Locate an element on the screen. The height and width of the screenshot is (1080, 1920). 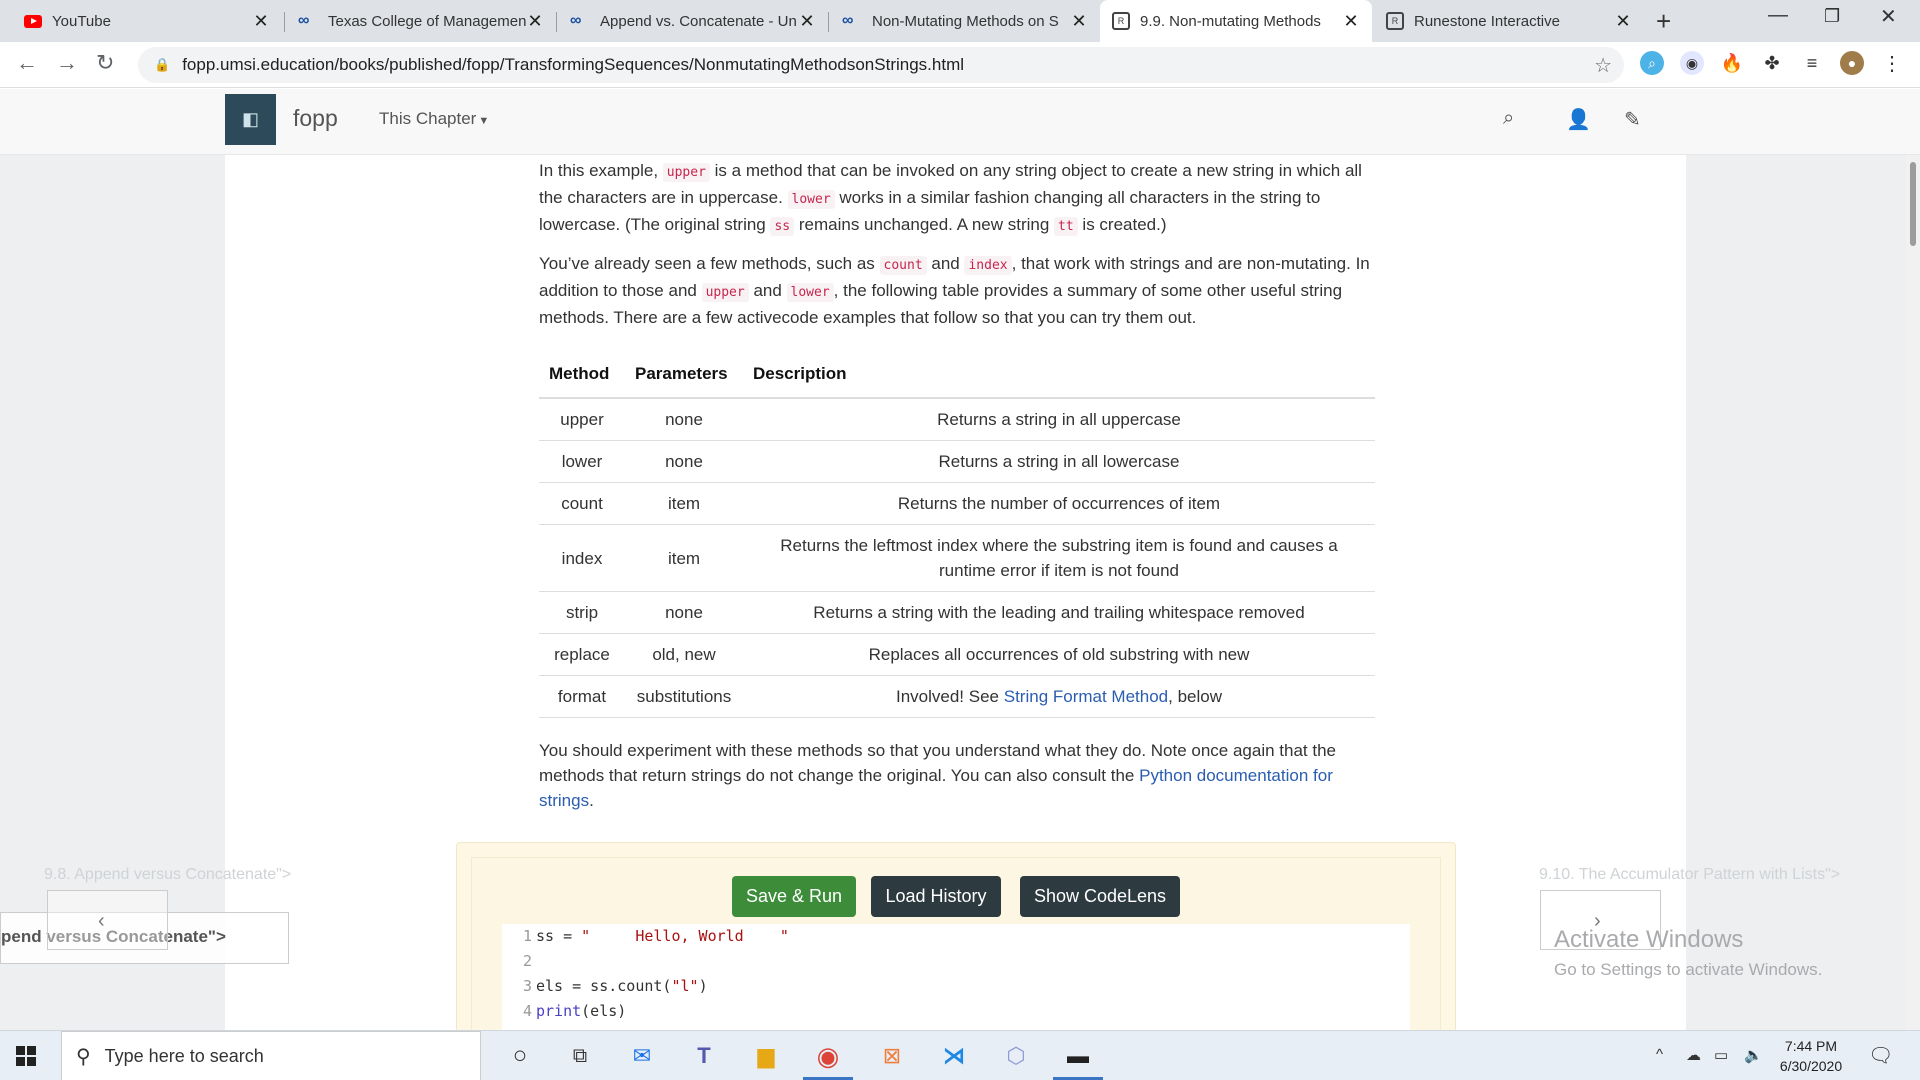
search-icon: ⚲ is located at coordinates (83, 1056).